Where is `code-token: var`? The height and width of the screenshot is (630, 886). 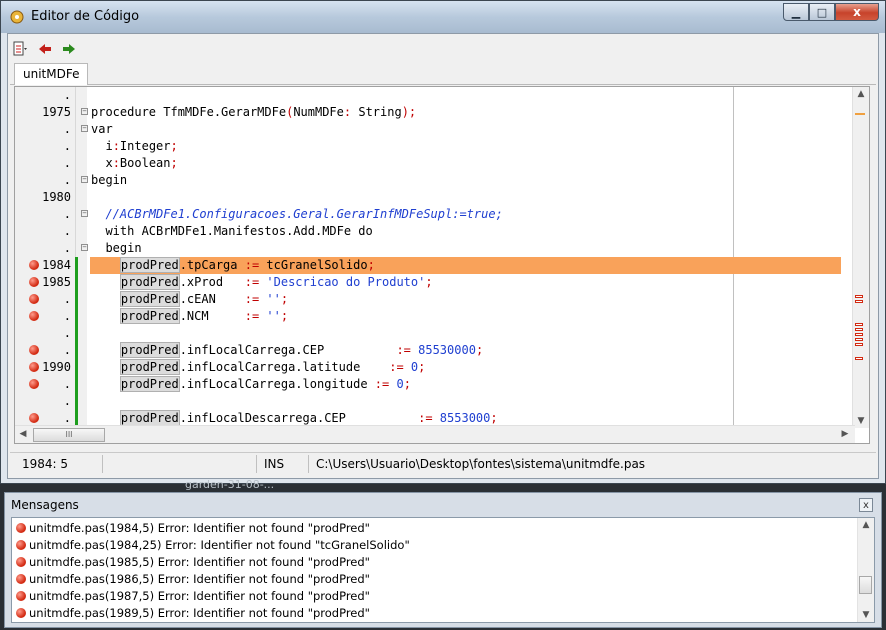 code-token: var is located at coordinates (102, 129).